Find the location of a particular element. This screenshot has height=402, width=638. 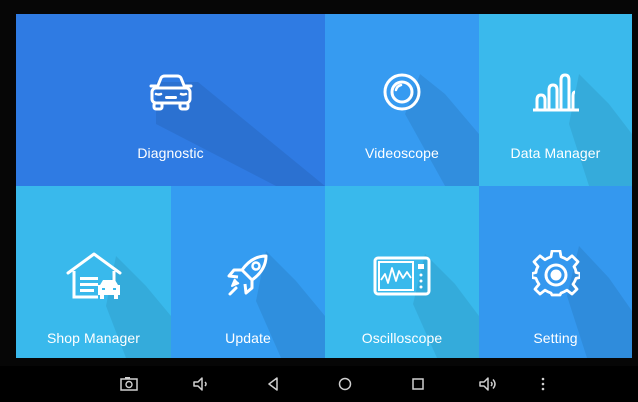

volume-up-icon is located at coordinates (487, 384).